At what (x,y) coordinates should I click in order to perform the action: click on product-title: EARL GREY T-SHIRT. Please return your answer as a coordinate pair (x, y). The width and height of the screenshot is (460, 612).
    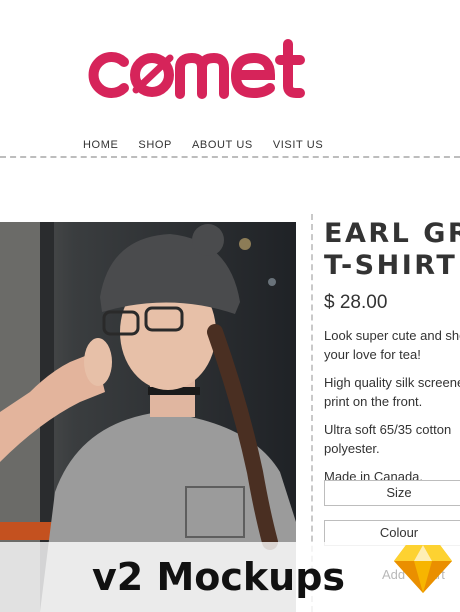
    Looking at the image, I should click on (392, 250).